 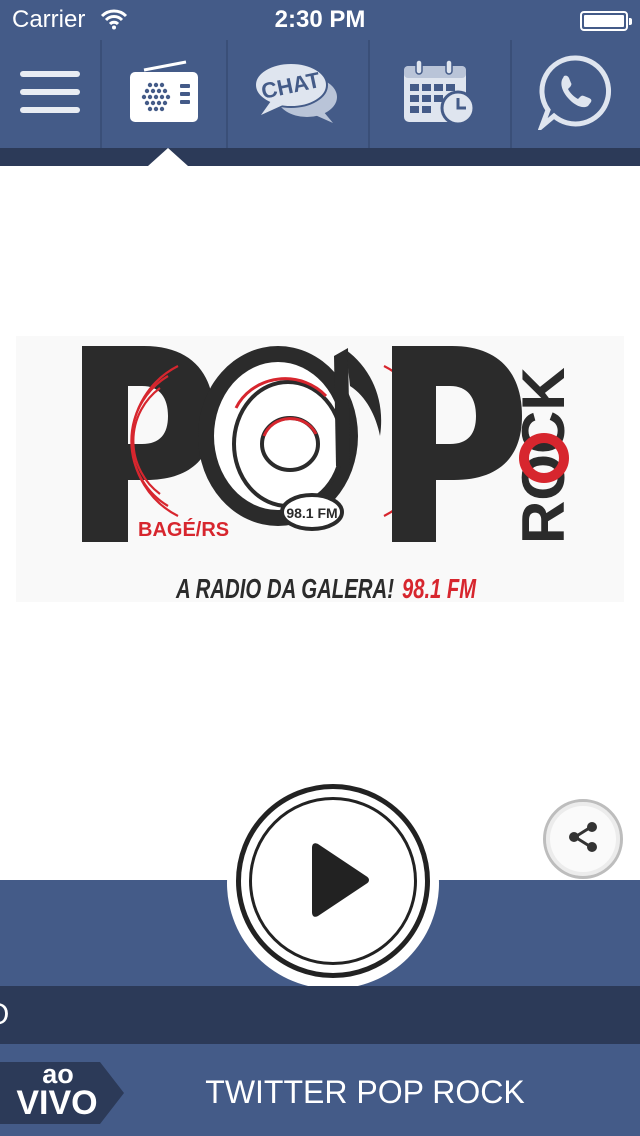 What do you see at coordinates (320, 157) in the screenshot?
I see `toolbar-underline` at bounding box center [320, 157].